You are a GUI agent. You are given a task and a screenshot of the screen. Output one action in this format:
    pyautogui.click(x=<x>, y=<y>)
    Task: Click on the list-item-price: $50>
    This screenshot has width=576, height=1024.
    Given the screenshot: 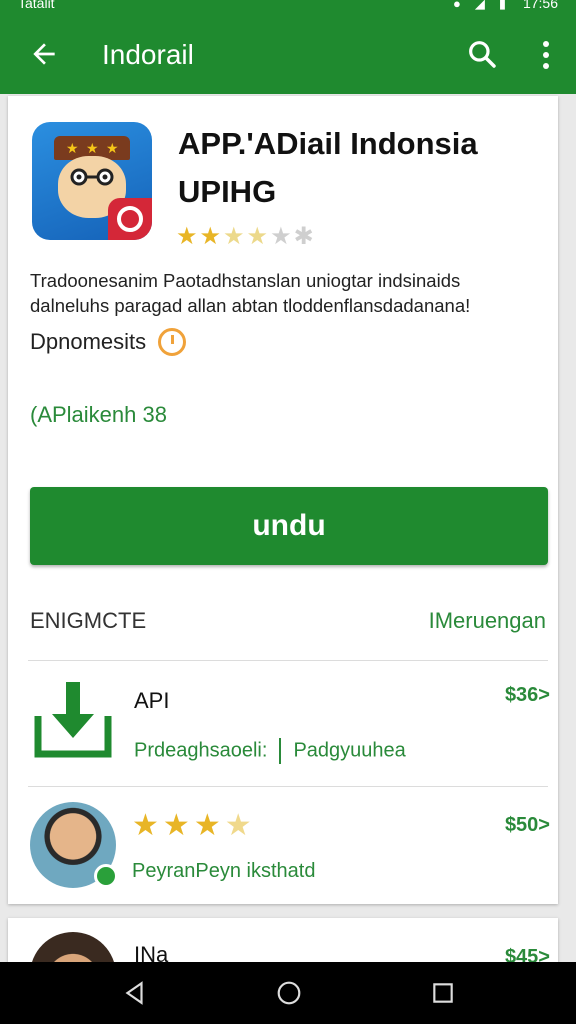 What is the action you would take?
    pyautogui.click(x=527, y=825)
    